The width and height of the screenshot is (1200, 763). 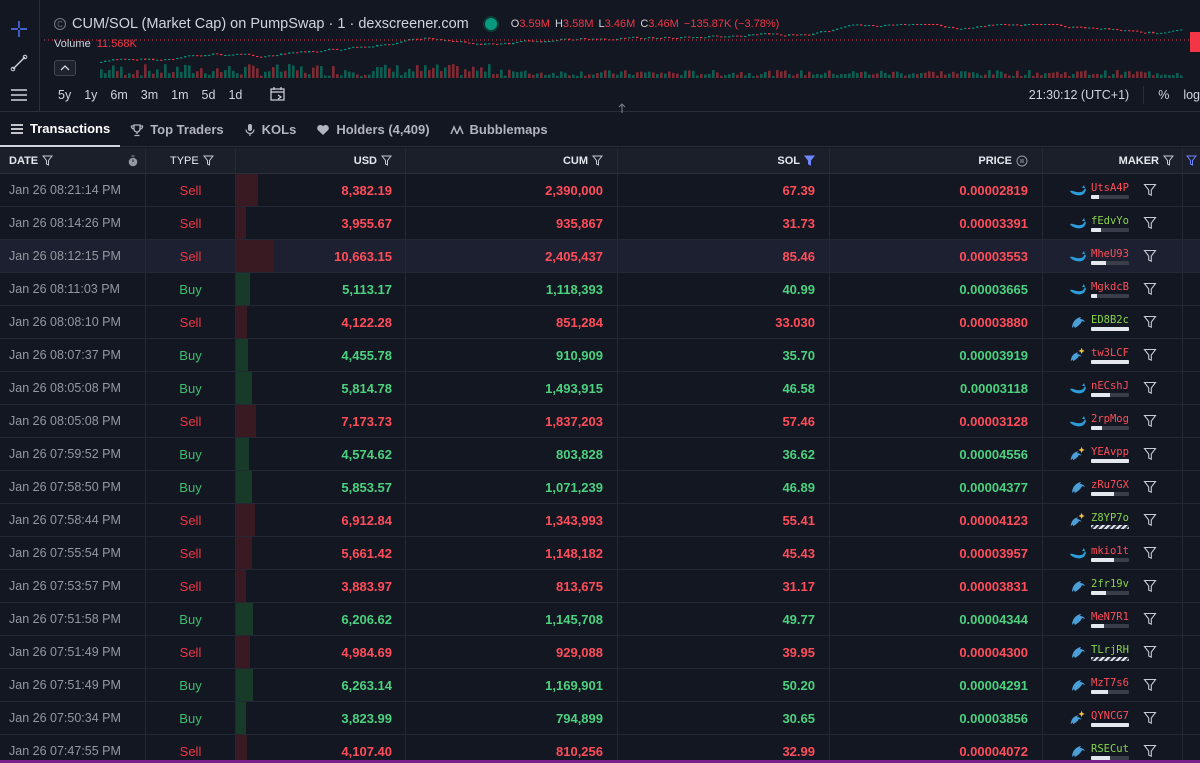 What do you see at coordinates (1110, 254) in the screenshot?
I see `maker-address: MheU93` at bounding box center [1110, 254].